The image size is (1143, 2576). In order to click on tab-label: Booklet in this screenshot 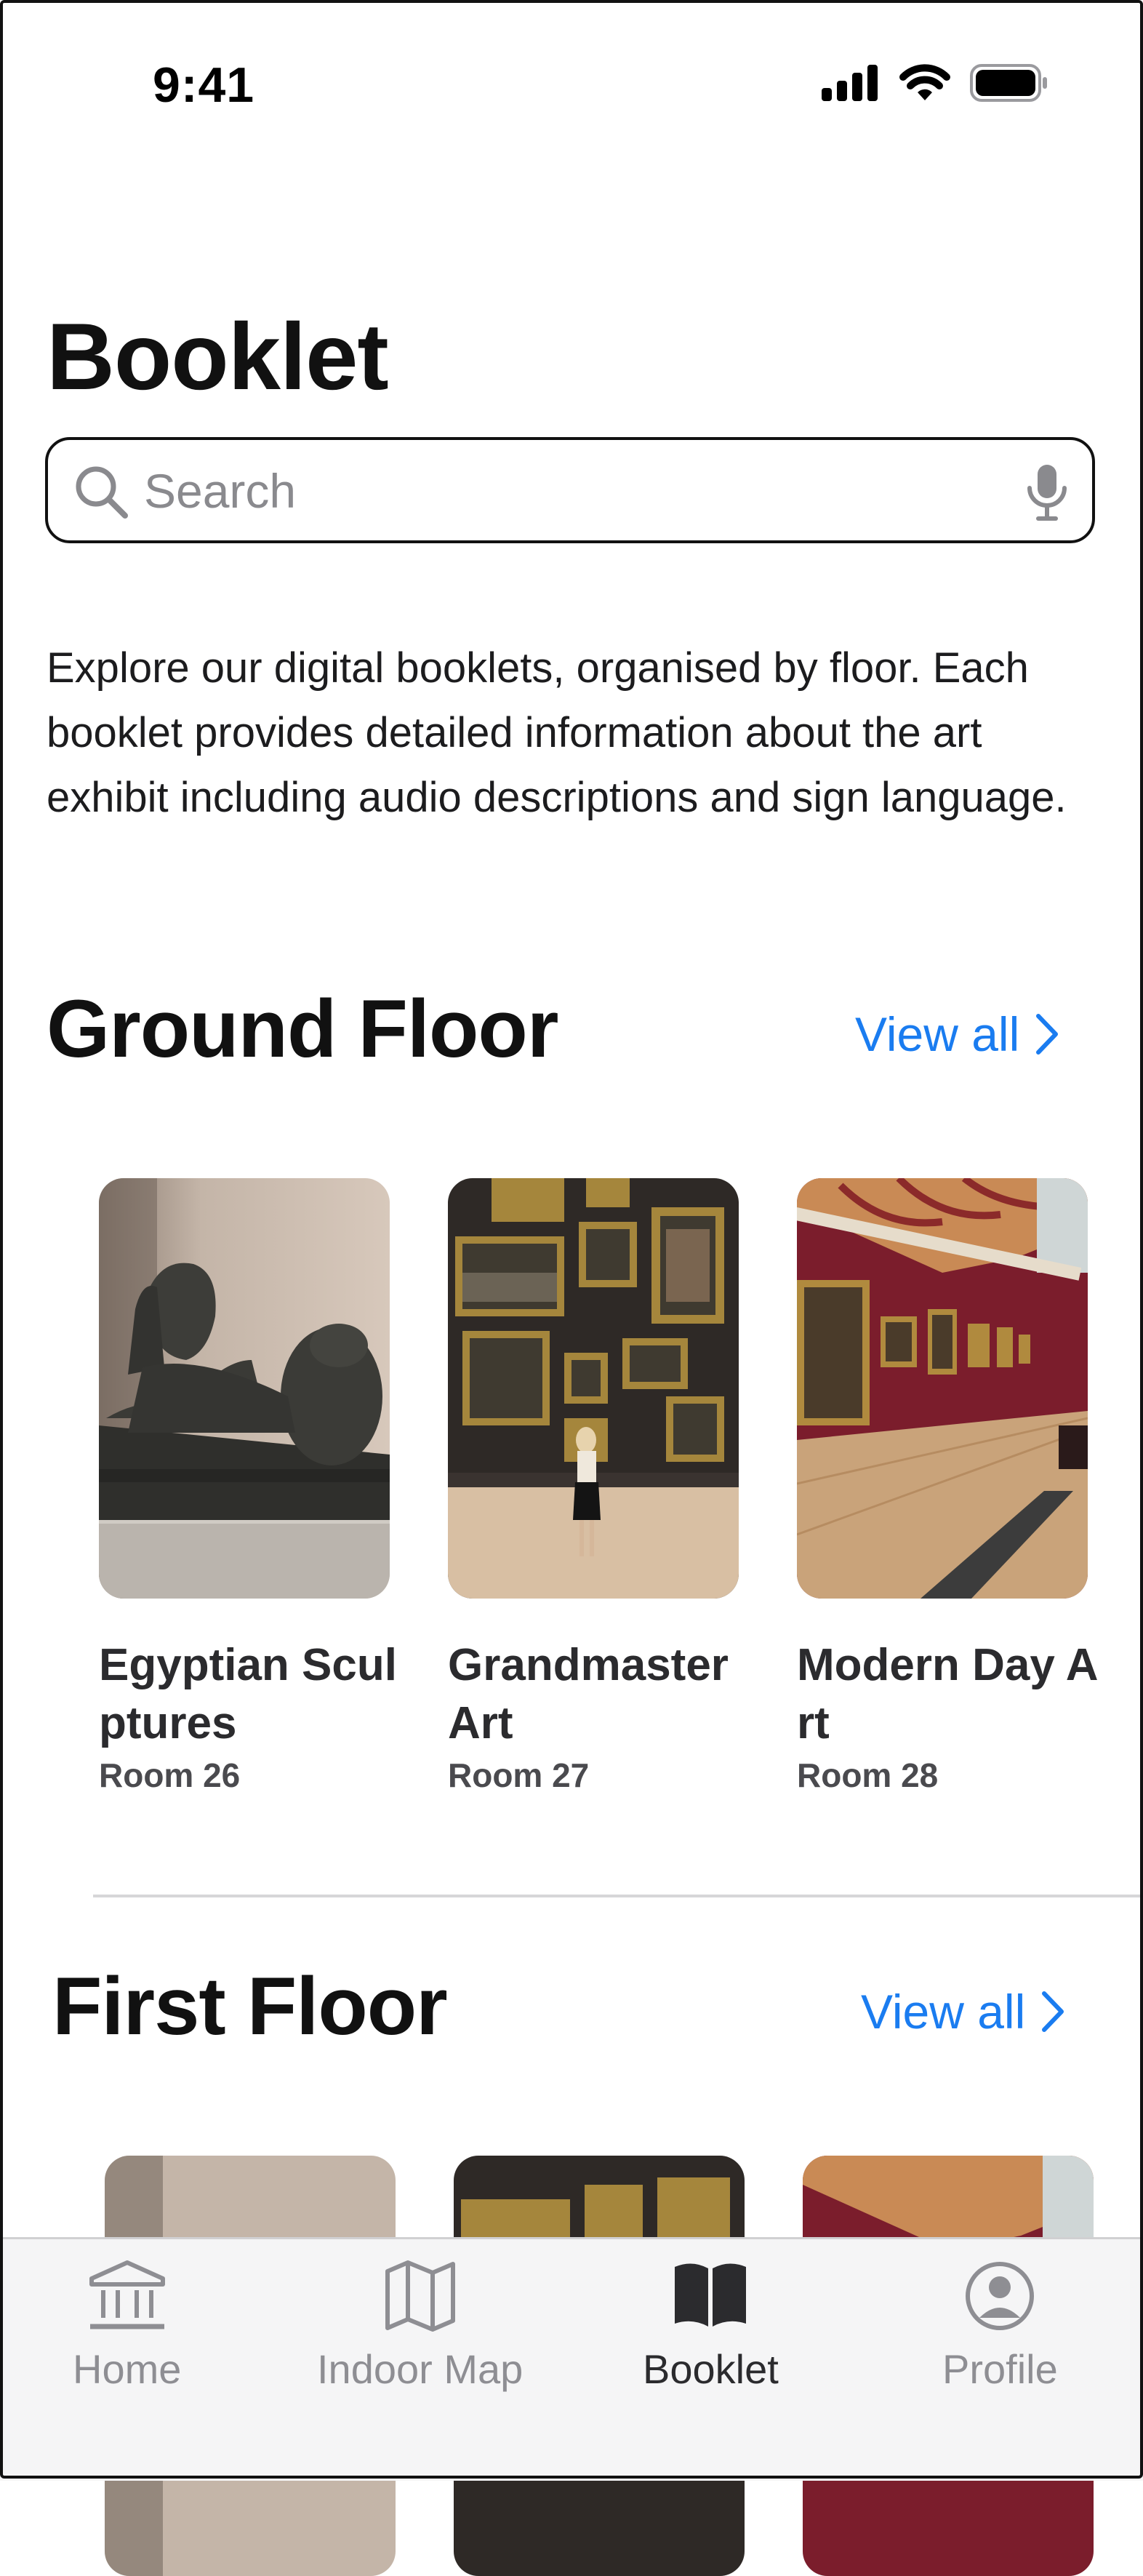, I will do `click(711, 2369)`.